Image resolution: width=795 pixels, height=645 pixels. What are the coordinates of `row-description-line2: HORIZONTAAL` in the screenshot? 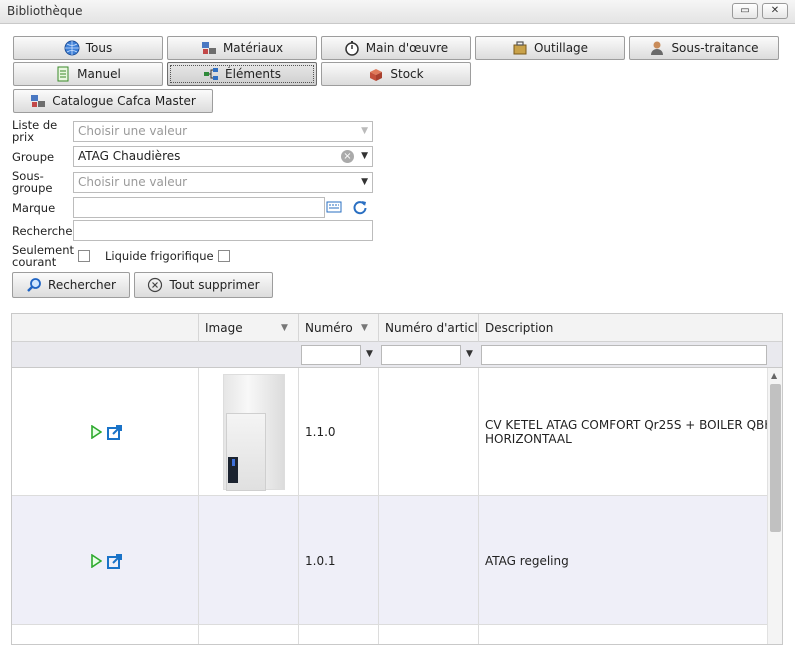 It's located at (528, 439).